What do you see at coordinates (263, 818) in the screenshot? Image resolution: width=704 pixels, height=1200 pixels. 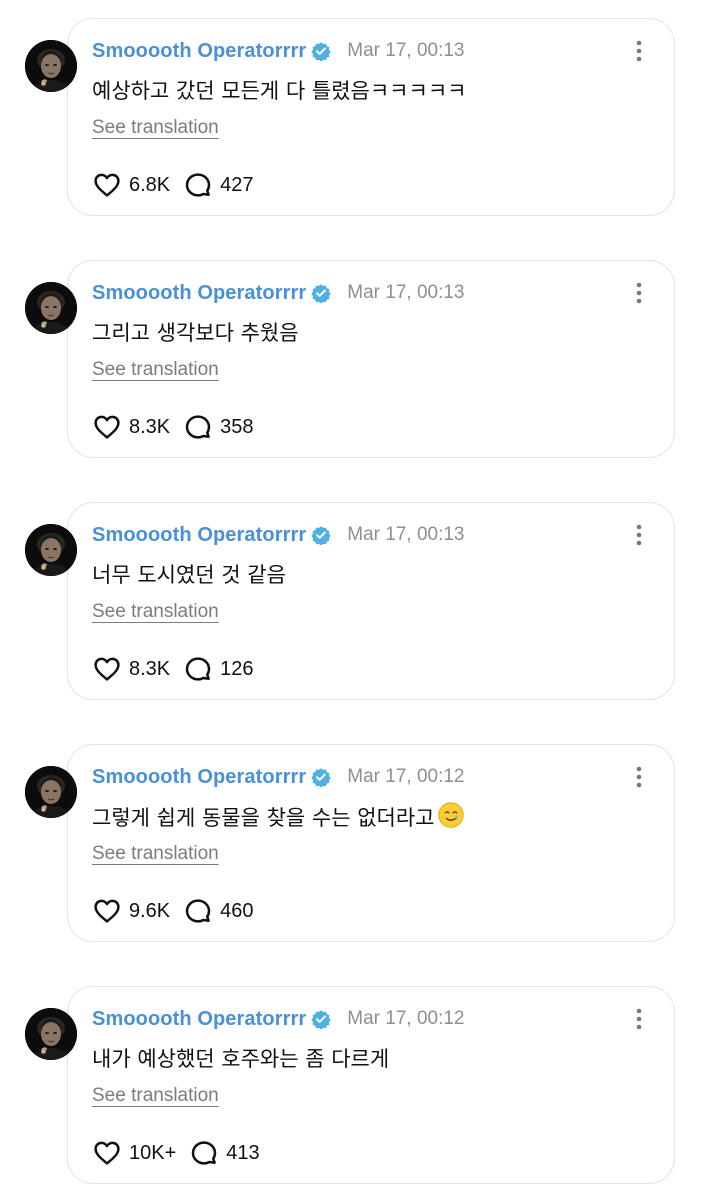 I see `post-text-content: 그렇게 쉽게 동물을 찾을 수는 없더라고` at bounding box center [263, 818].